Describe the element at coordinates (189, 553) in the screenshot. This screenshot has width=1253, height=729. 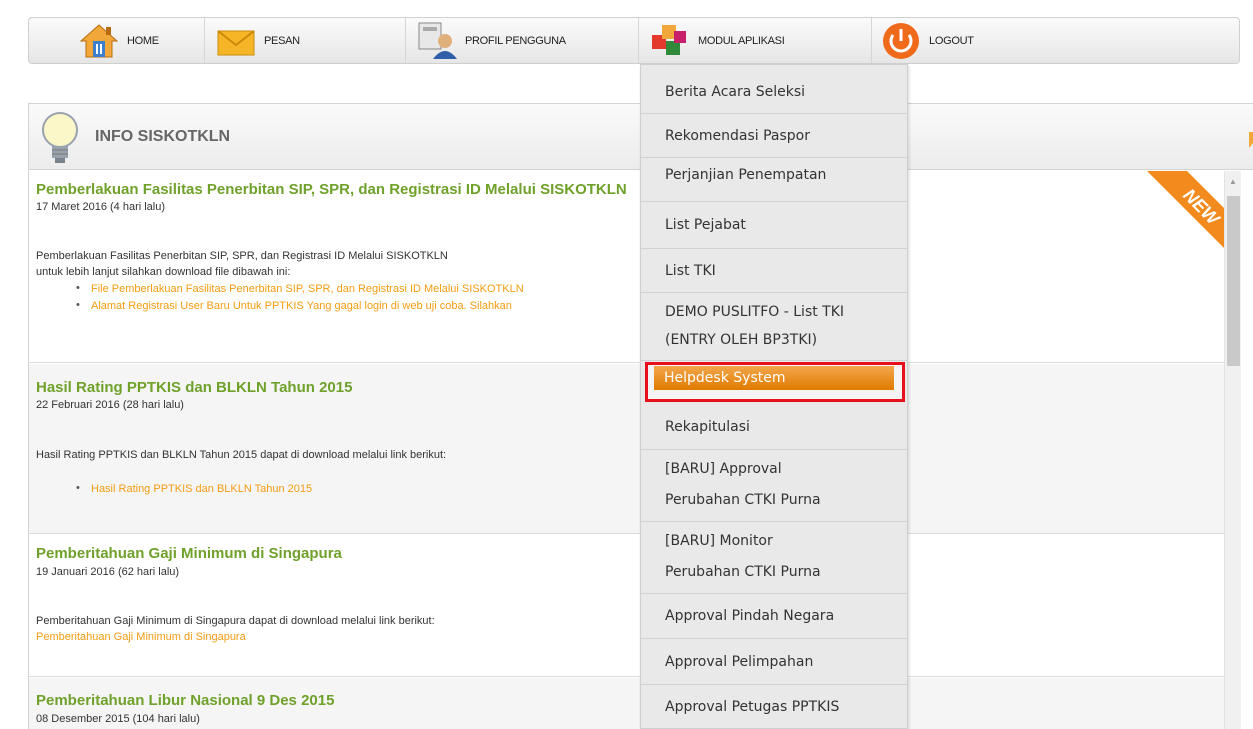
I see `news-title: Pemberitahuan Gaji Minimum di Singapura` at that location.